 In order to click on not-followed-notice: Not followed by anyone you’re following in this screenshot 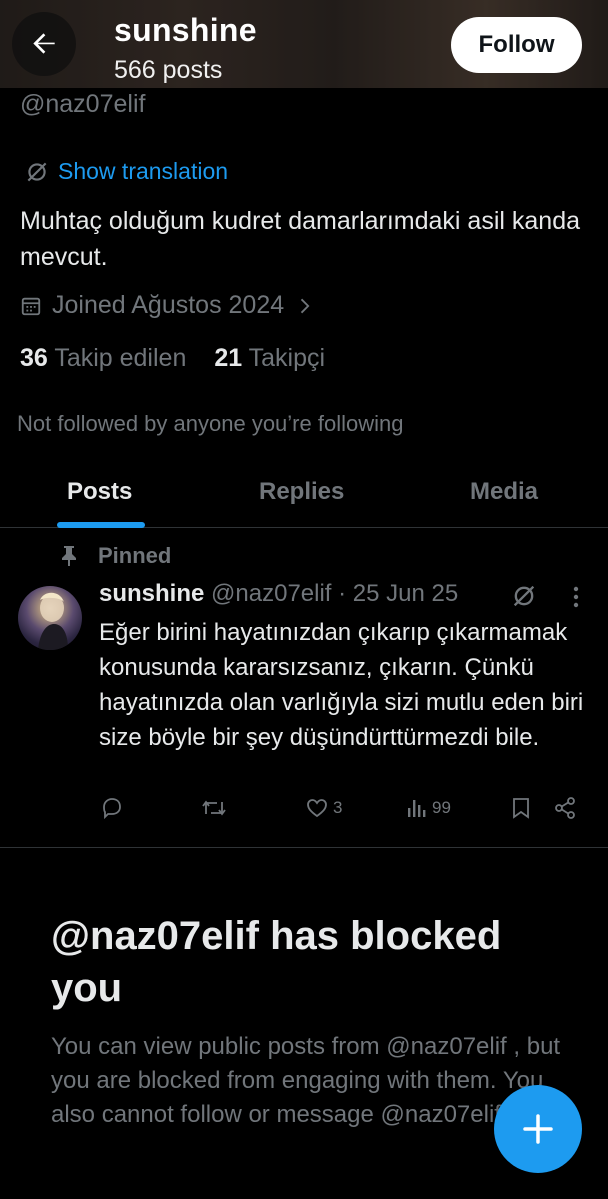, I will do `click(210, 423)`.